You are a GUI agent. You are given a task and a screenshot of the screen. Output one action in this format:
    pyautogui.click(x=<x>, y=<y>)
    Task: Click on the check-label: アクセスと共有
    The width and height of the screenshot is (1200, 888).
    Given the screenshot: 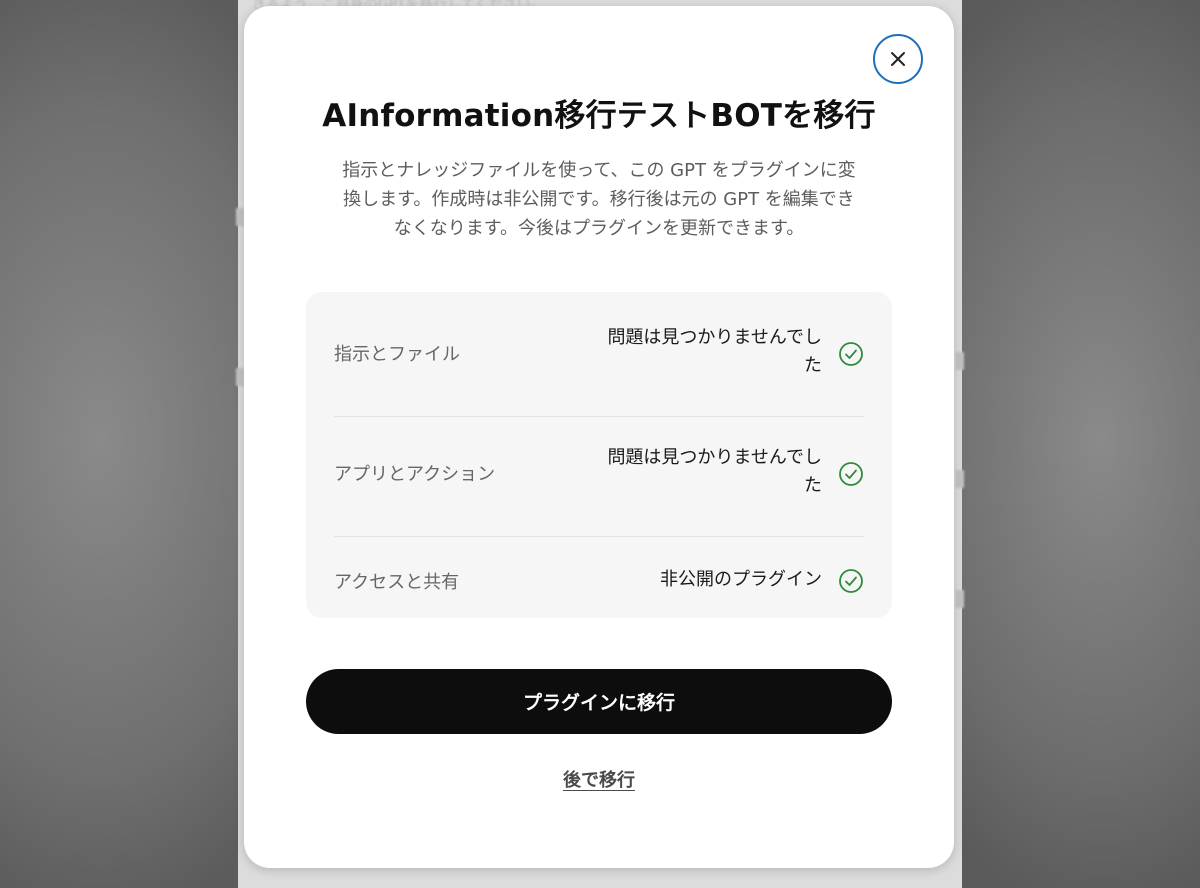 What is the action you would take?
    pyautogui.click(x=397, y=582)
    